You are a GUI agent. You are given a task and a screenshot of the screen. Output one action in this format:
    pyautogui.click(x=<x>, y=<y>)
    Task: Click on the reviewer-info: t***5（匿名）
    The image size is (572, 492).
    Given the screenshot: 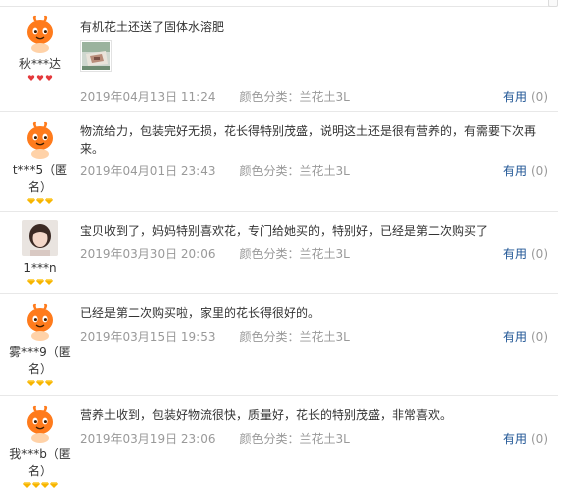 What is the action you would take?
    pyautogui.click(x=40, y=164)
    